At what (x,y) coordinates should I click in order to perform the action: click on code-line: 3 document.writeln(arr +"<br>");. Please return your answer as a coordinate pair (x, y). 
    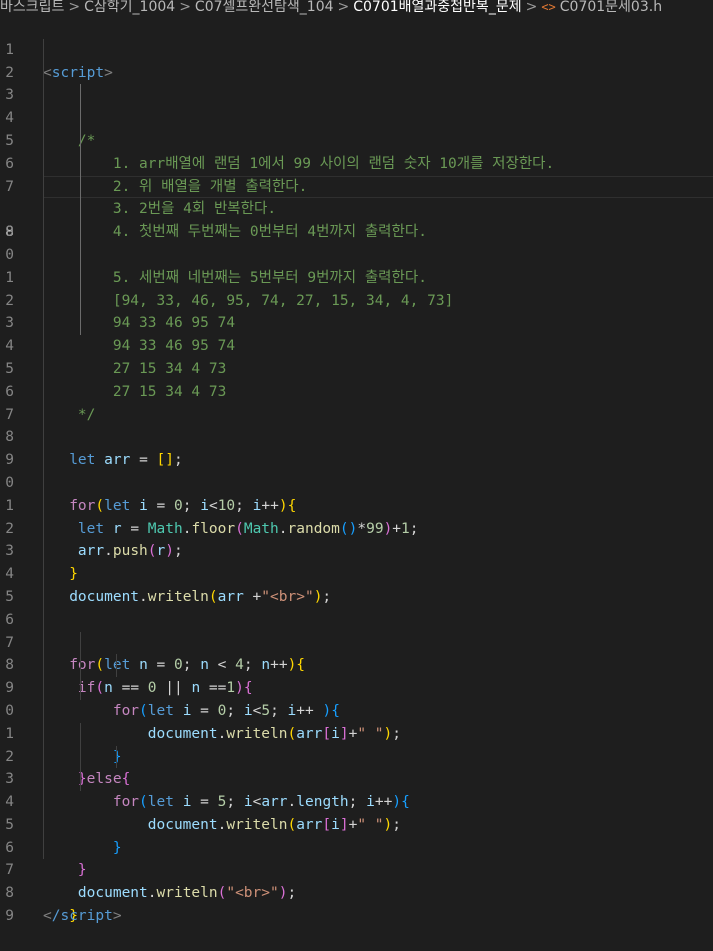
    Looking at the image, I should click on (356, 561).